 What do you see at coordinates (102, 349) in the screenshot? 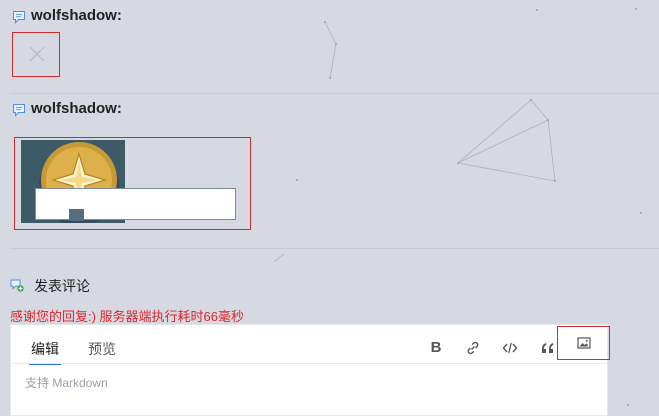
I see `tab-preview: 预览` at bounding box center [102, 349].